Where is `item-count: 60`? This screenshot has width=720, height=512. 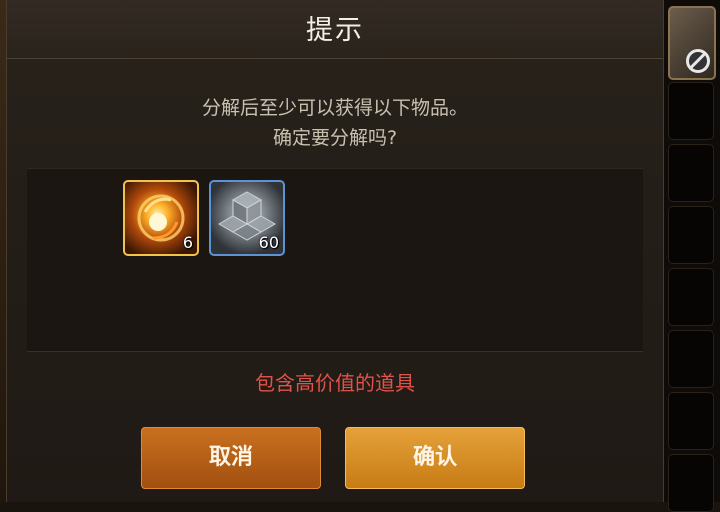
item-count: 60 is located at coordinates (268, 242).